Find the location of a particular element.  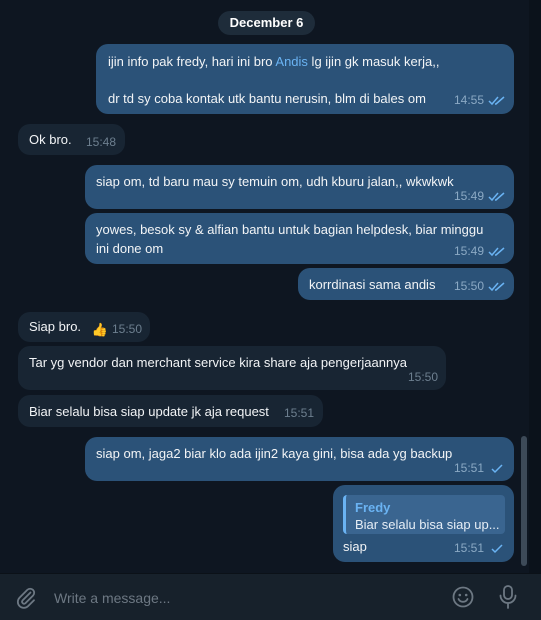

message-text: Siap bro. is located at coordinates (55, 326).